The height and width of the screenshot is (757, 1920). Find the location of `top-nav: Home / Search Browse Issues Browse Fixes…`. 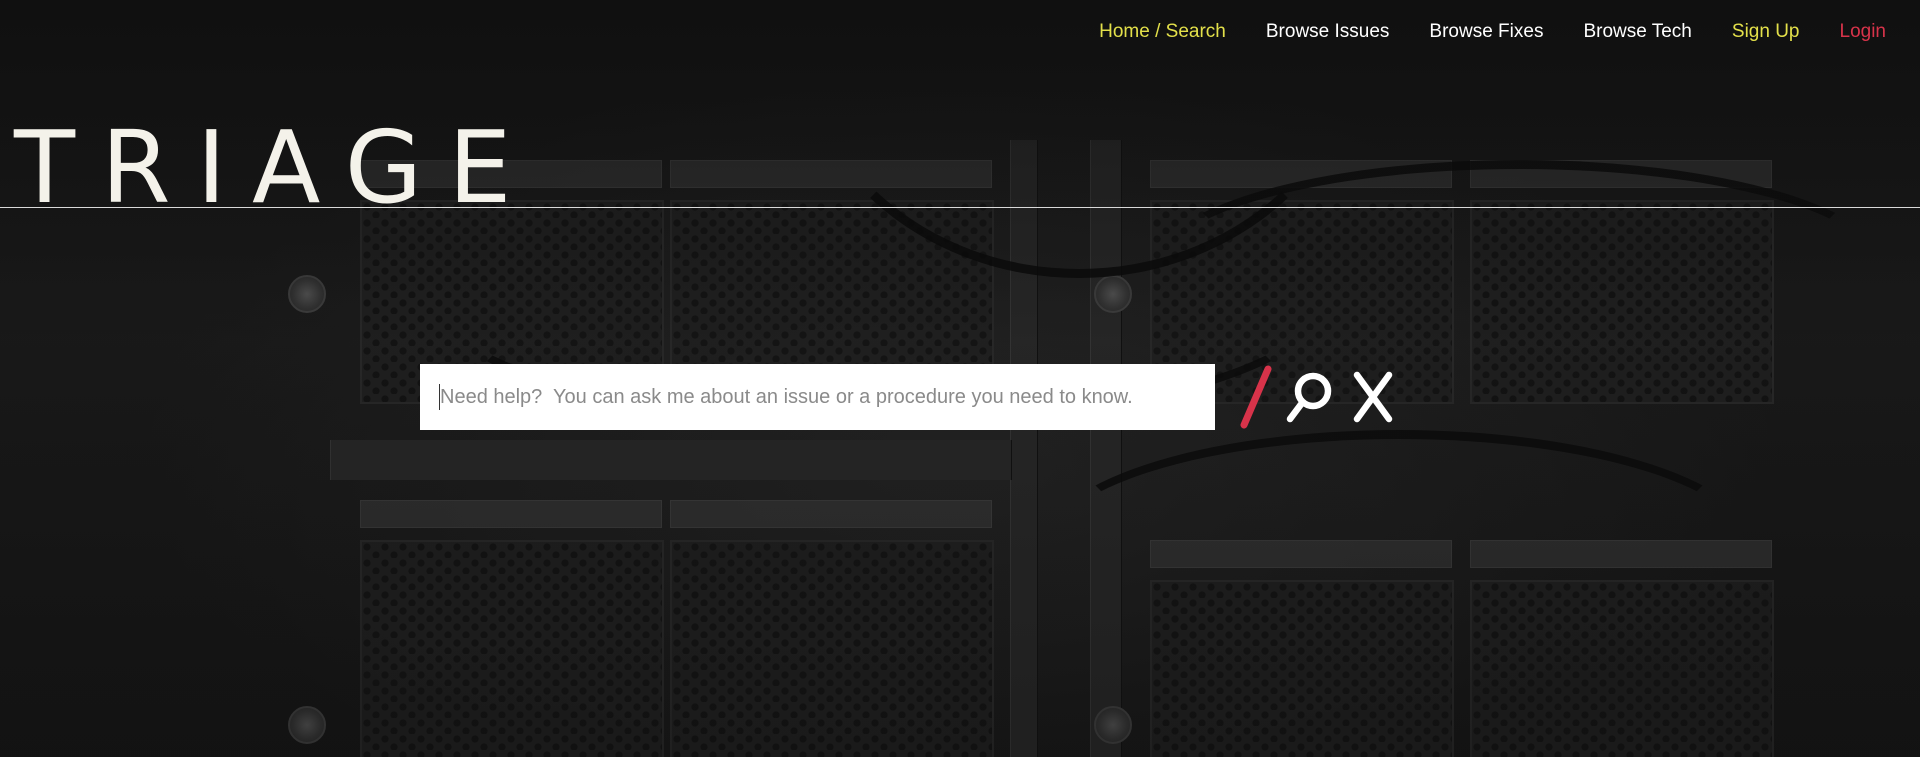

top-nav: Home / Search Browse Issues Browse Fixes… is located at coordinates (1482, 32).